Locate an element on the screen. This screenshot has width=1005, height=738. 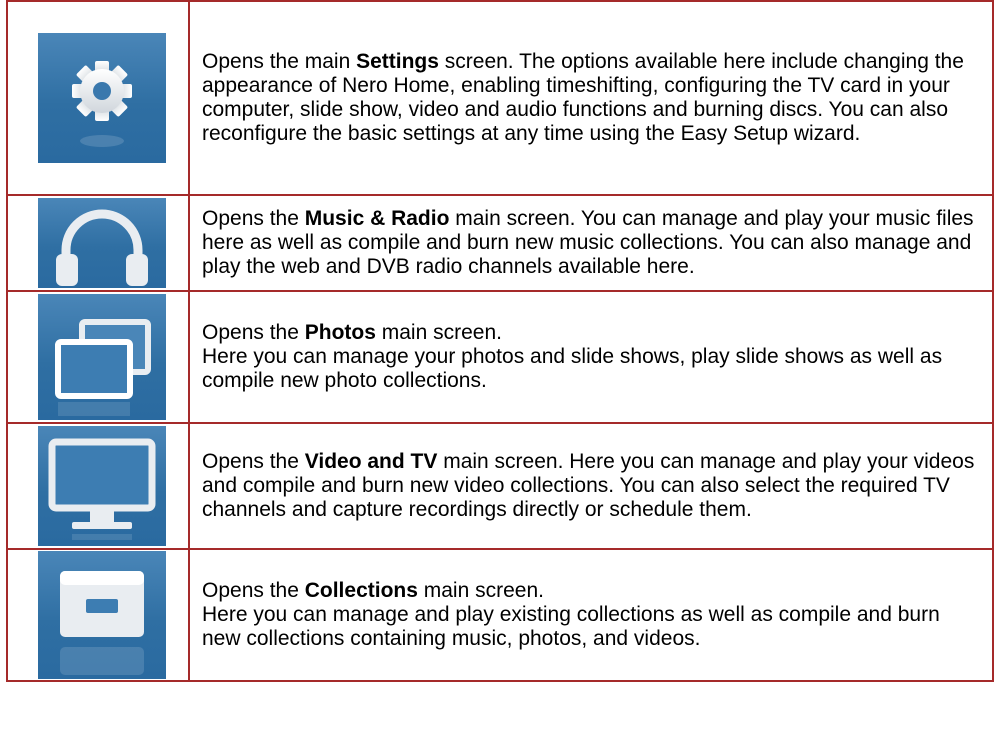
row-first-line: Opens the Collections main screen. is located at coordinates (591, 591).